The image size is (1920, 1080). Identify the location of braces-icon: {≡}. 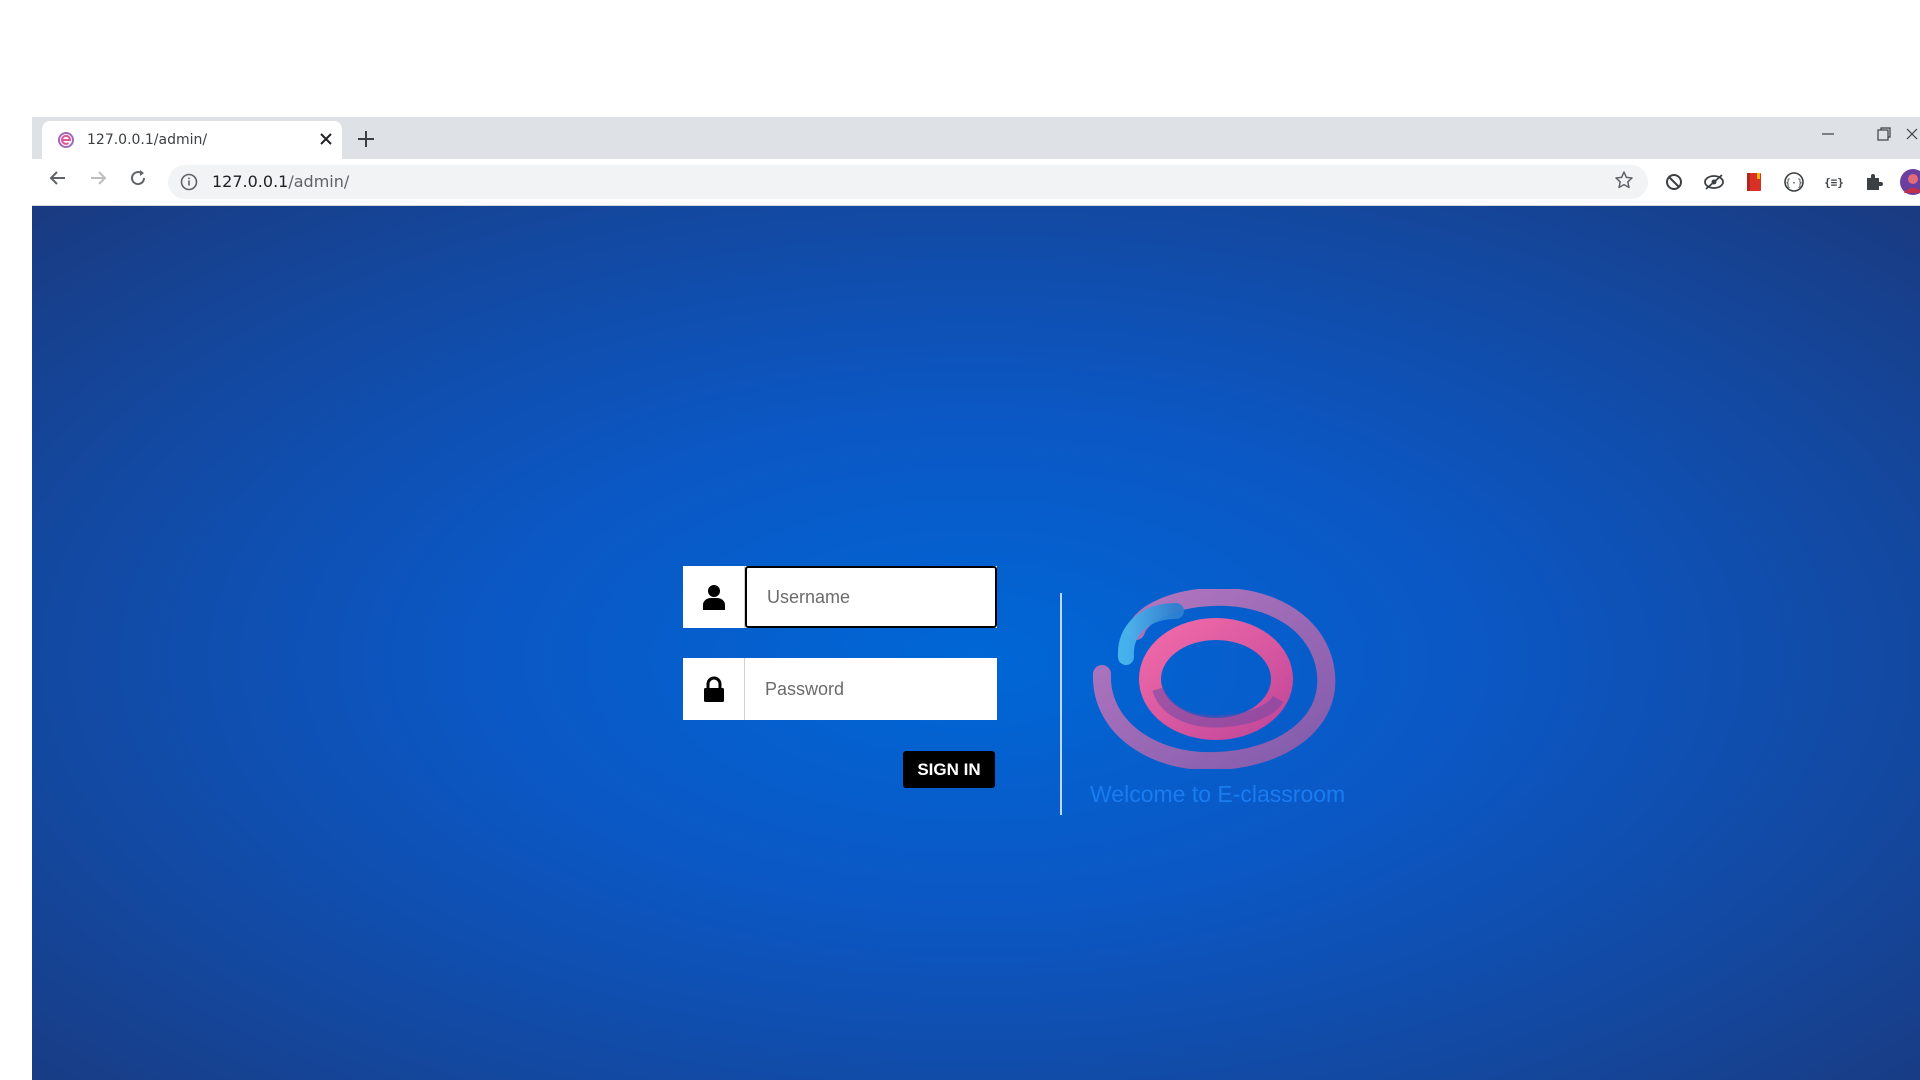
(1834, 182).